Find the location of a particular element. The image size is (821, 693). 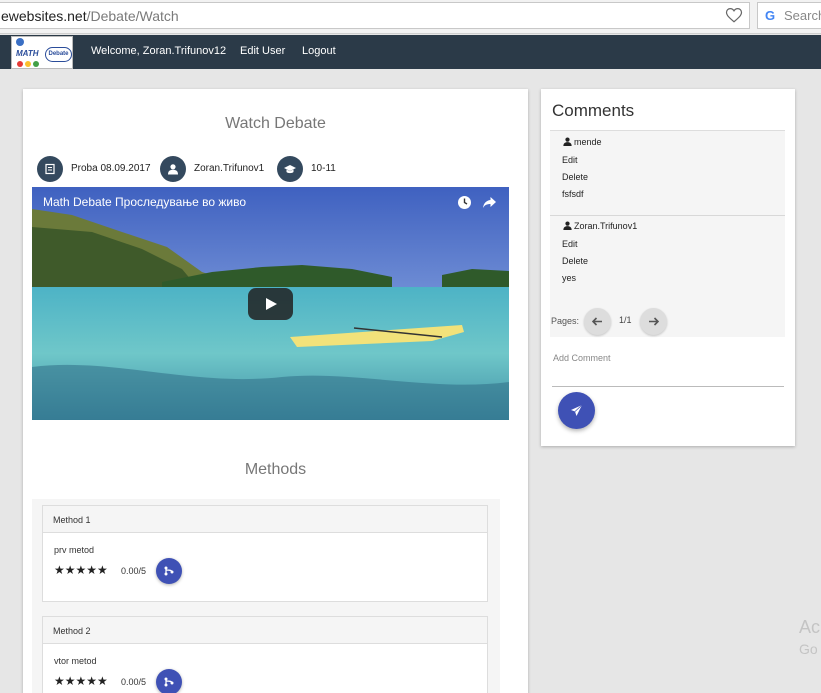

play-button is located at coordinates (270, 304).